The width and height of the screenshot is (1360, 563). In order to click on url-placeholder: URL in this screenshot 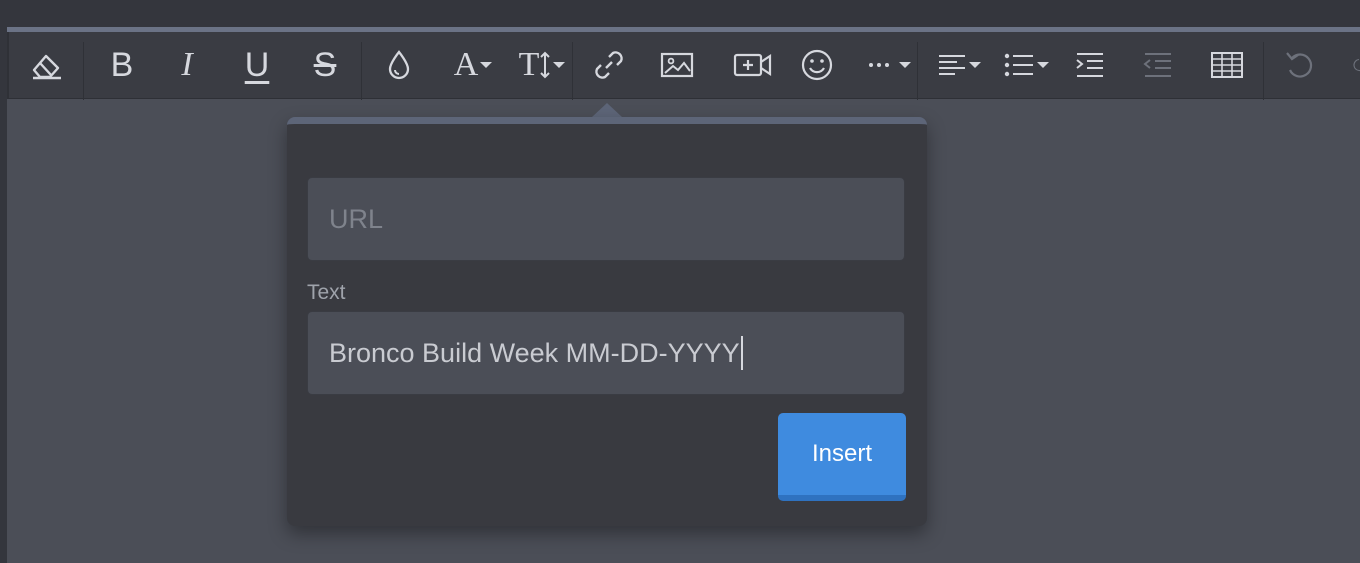, I will do `click(356, 218)`.